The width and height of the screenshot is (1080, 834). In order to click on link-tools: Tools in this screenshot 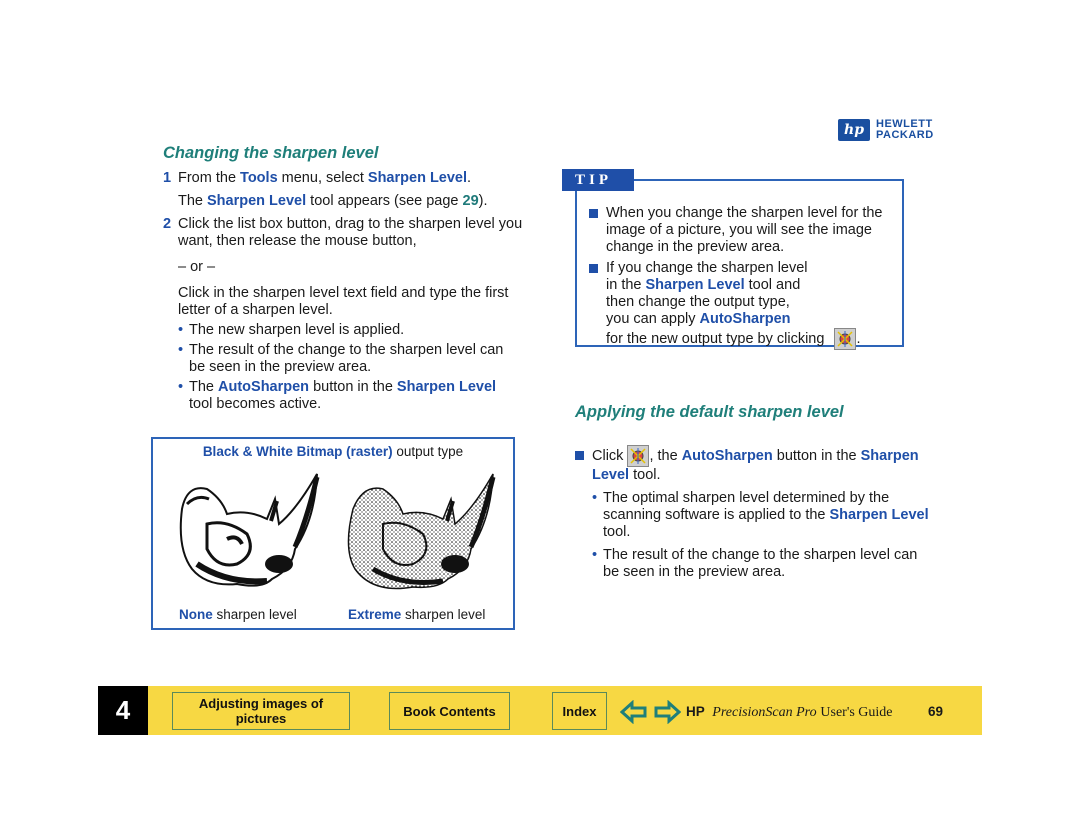, I will do `click(259, 178)`.